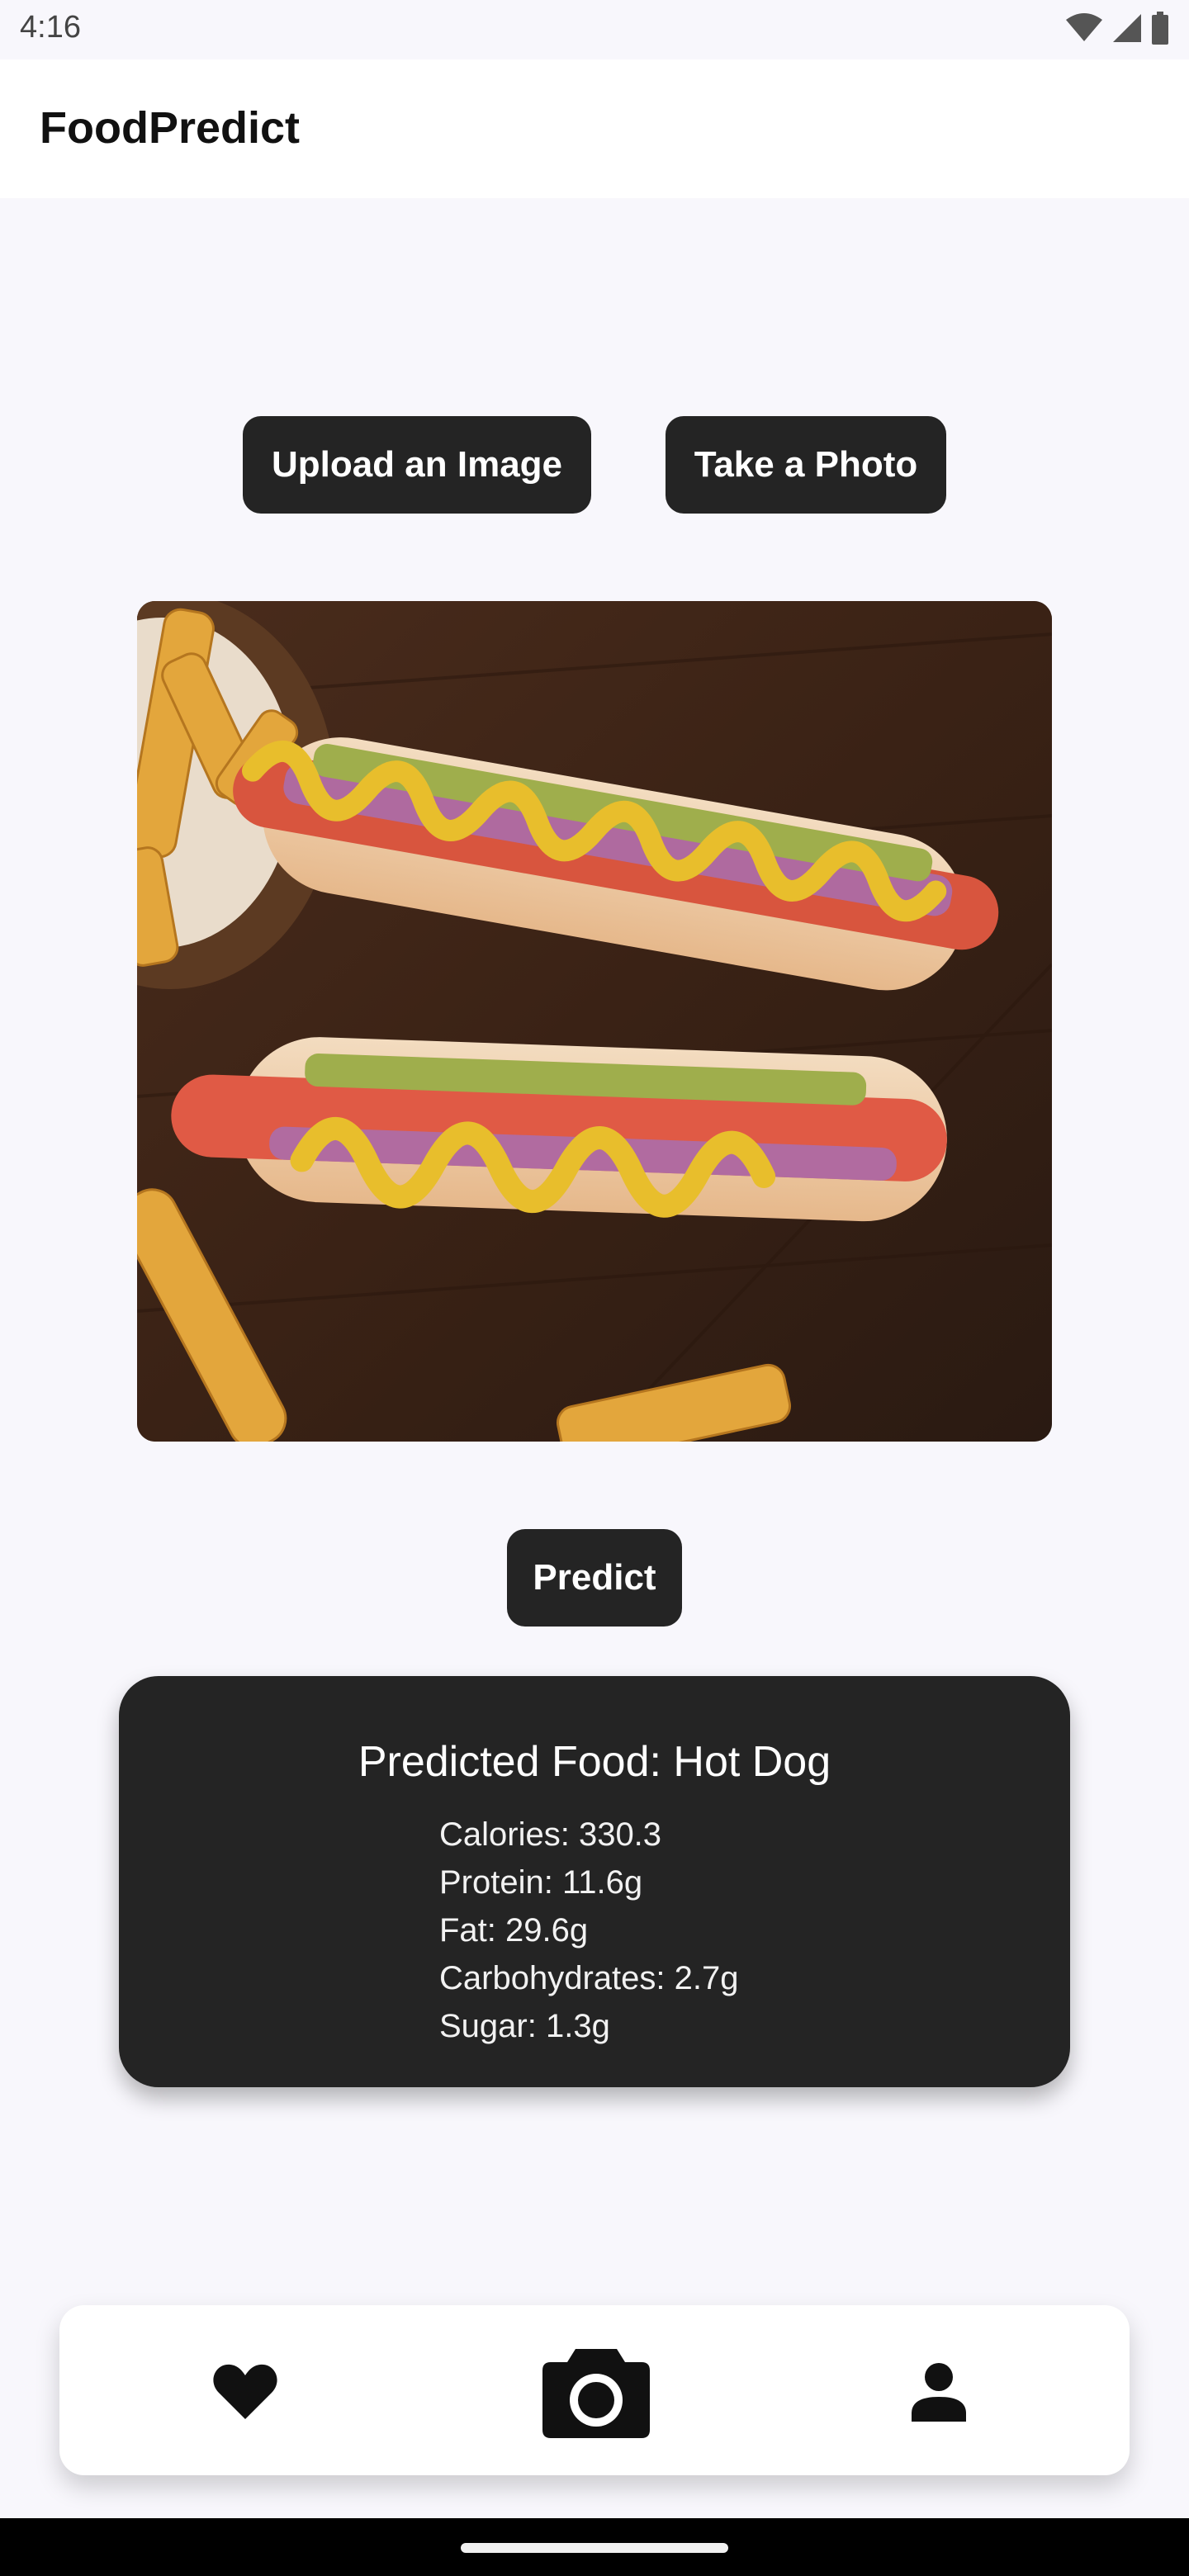 The image size is (1189, 2576). What do you see at coordinates (1160, 28) in the screenshot?
I see `battery-icon` at bounding box center [1160, 28].